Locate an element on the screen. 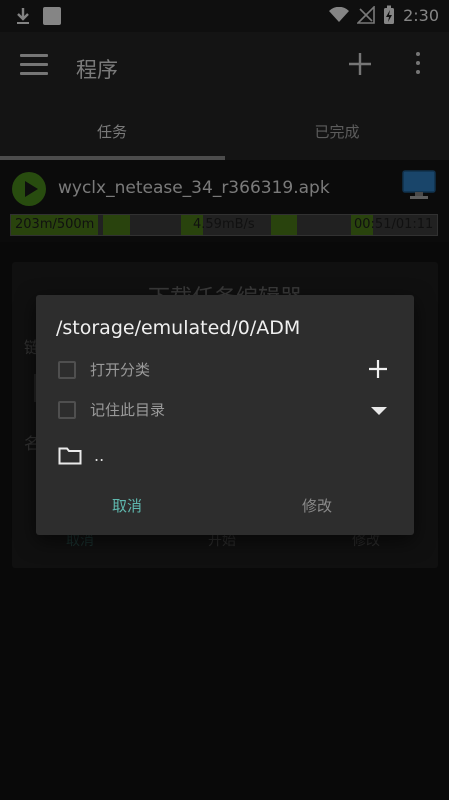  remember-directory-label: 记住此目录 is located at coordinates (128, 410).